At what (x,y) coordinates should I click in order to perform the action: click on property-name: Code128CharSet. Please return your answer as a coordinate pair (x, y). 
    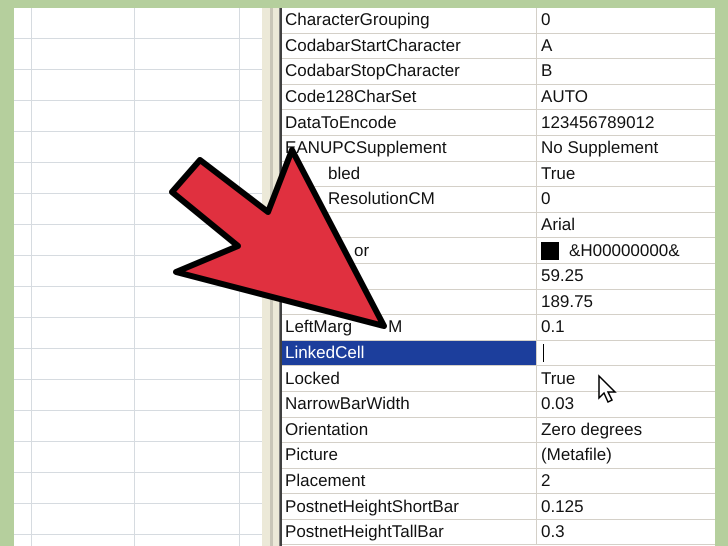
    Looking at the image, I should click on (350, 97).